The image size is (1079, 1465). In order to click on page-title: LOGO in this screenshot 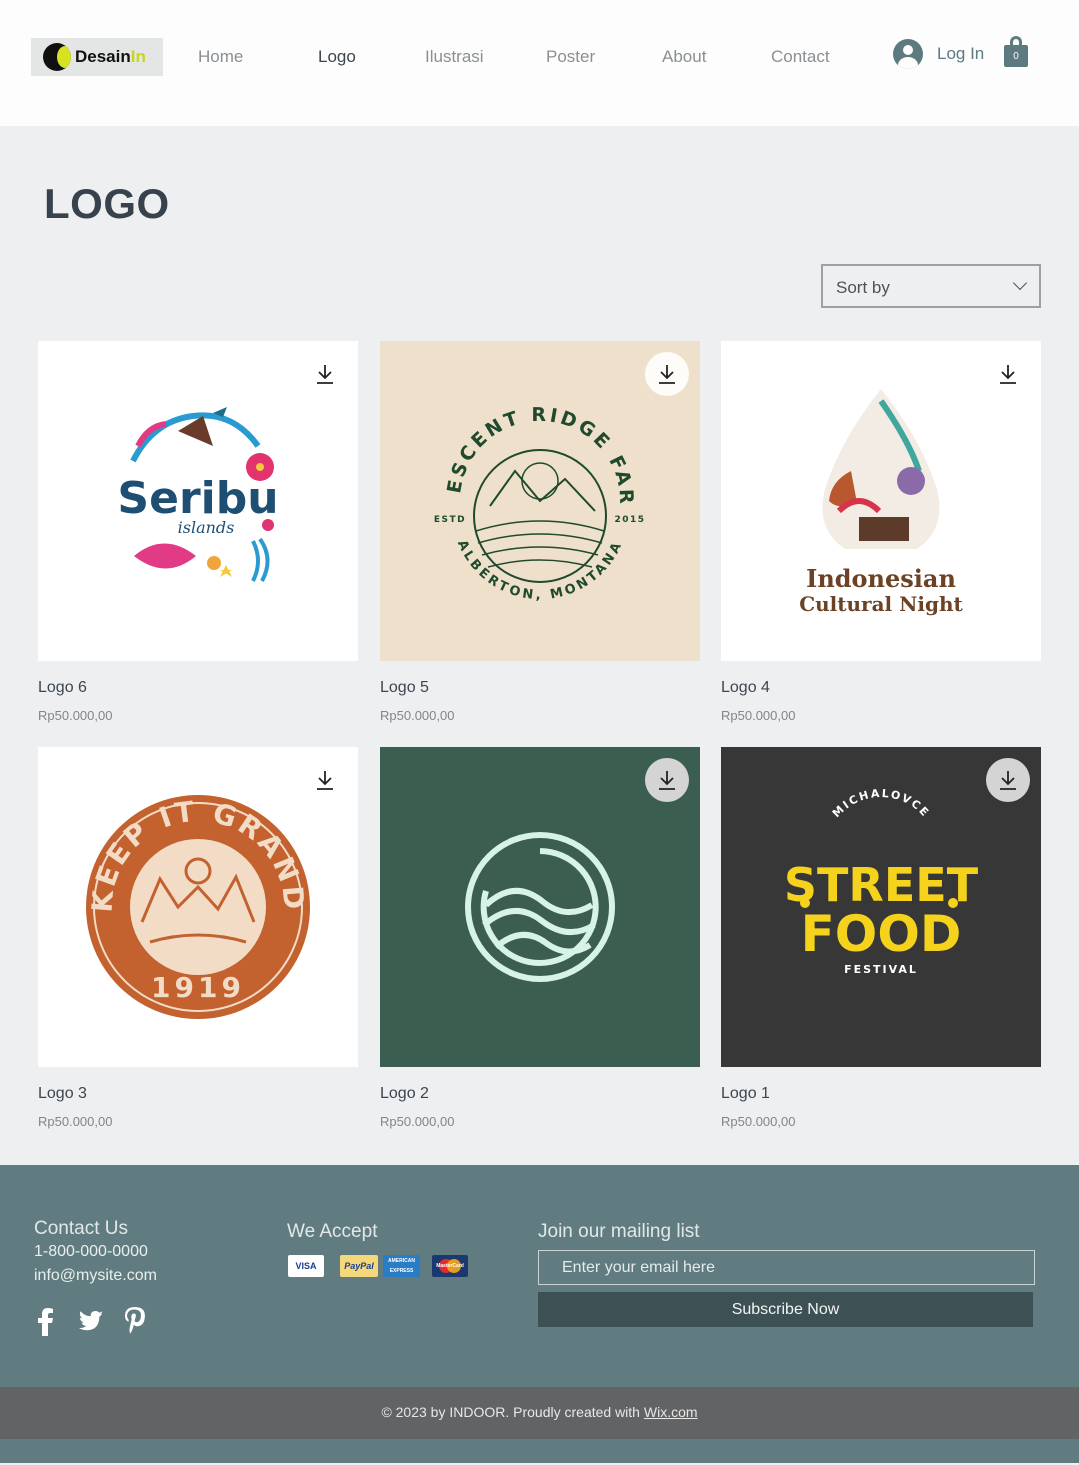, I will do `click(107, 203)`.